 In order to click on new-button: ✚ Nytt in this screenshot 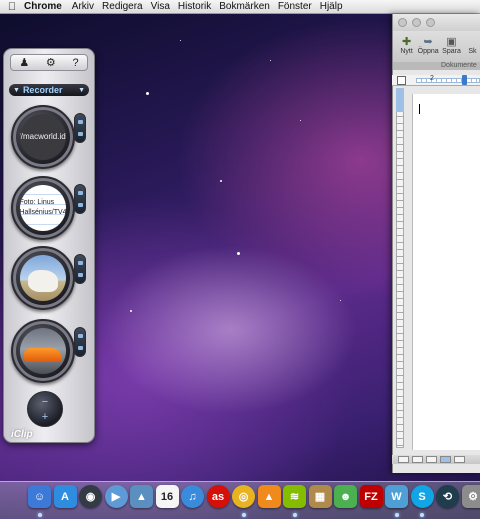, I will do `click(406, 46)`.